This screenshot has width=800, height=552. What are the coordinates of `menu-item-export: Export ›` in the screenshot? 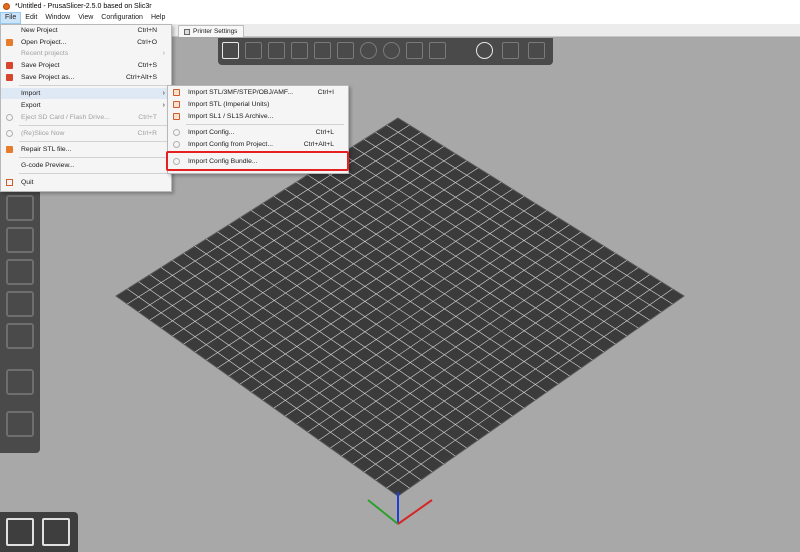 It's located at (86, 105).